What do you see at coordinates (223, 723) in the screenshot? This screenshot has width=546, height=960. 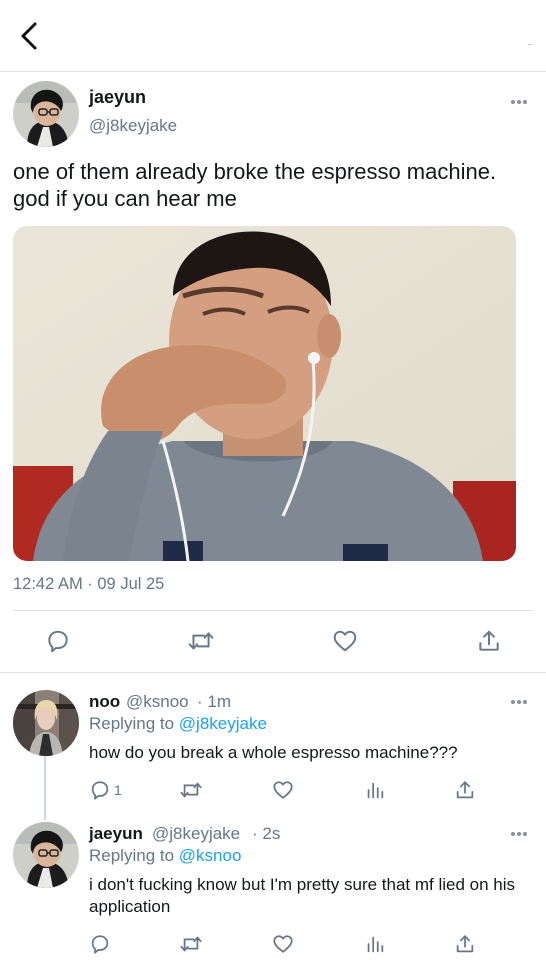 I see `replying-to-handle-link: @j8keyjake` at bounding box center [223, 723].